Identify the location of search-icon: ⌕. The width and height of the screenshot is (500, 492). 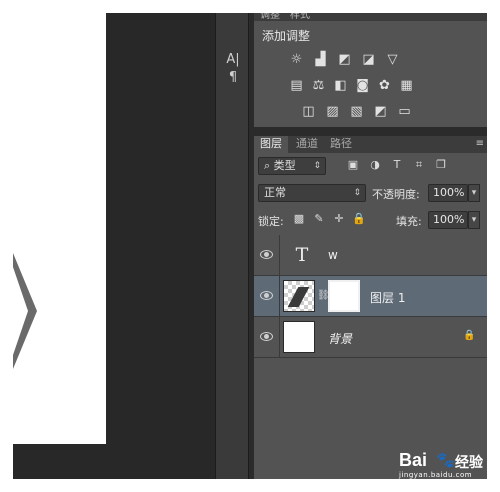
(269, 165).